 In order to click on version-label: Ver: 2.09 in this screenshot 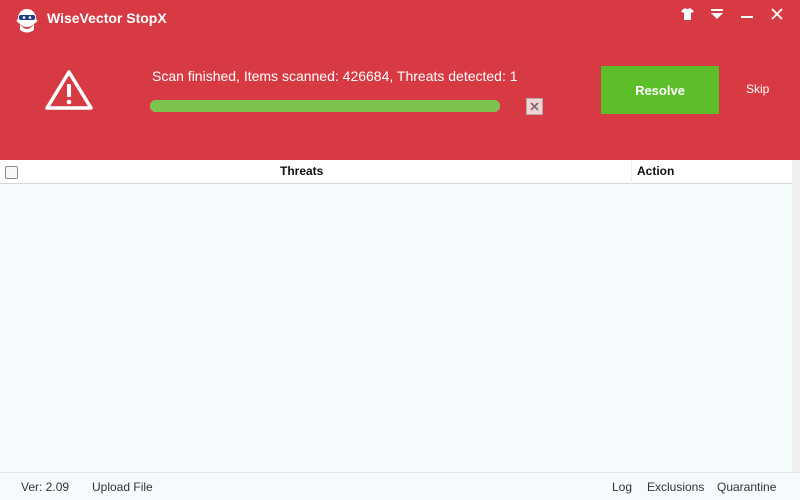, I will do `click(45, 487)`.